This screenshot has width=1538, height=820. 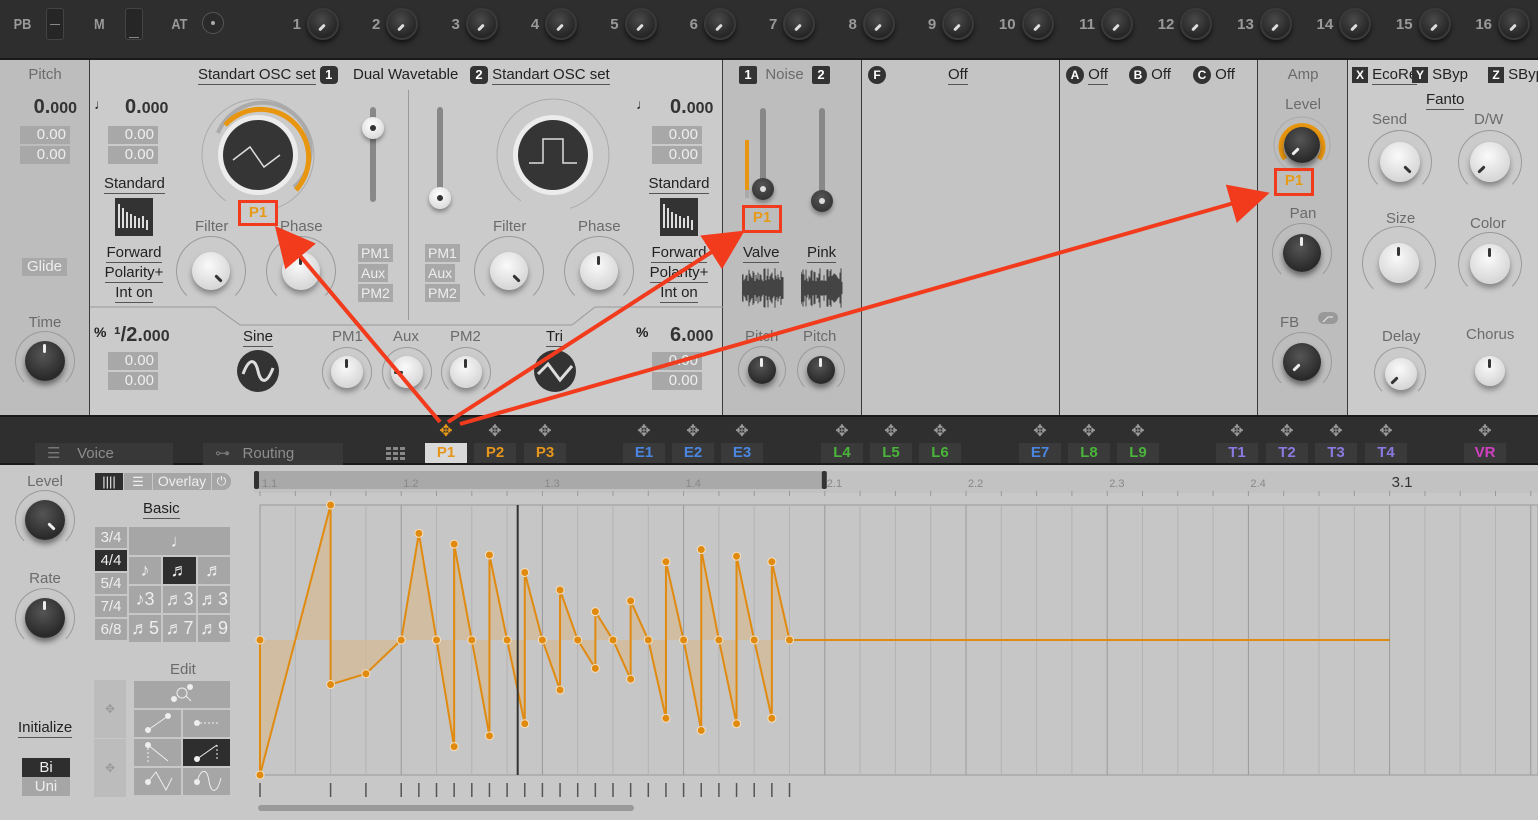 I want to click on osc2-mode: Standard, so click(x=679, y=184).